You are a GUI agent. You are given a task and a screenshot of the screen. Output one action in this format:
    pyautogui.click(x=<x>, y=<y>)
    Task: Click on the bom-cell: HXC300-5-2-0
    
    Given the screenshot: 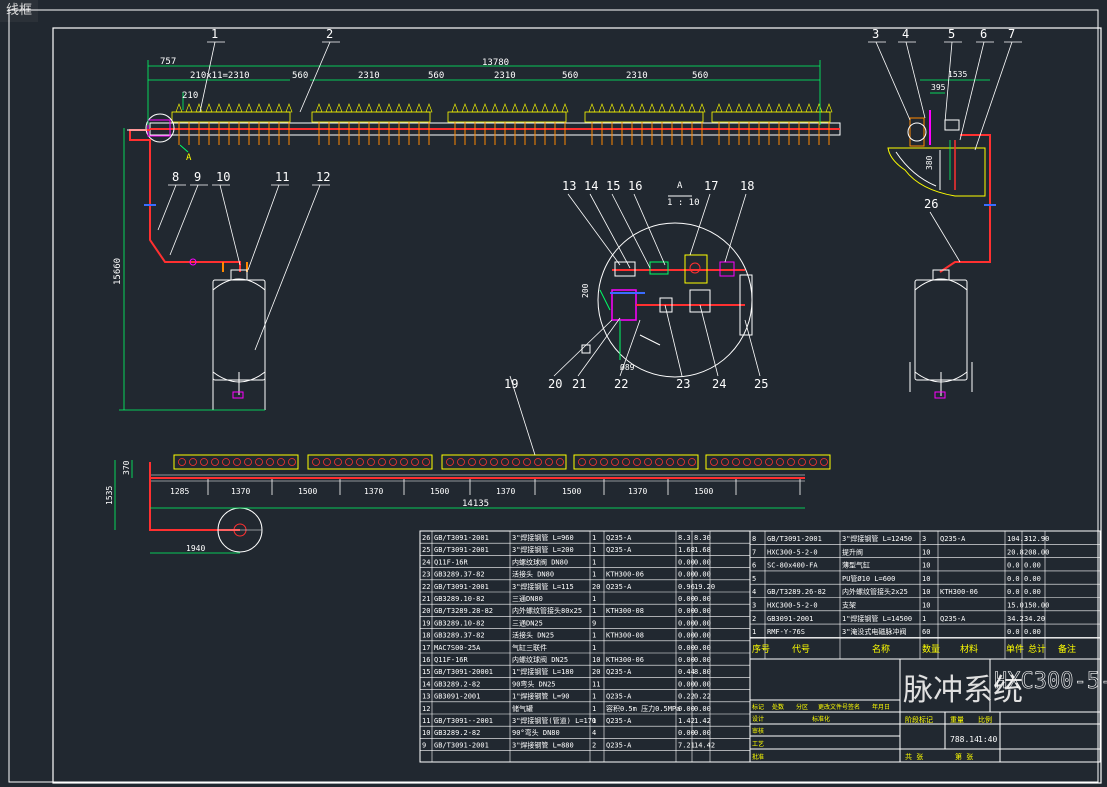 What is the action you would take?
    pyautogui.click(x=792, y=552)
    